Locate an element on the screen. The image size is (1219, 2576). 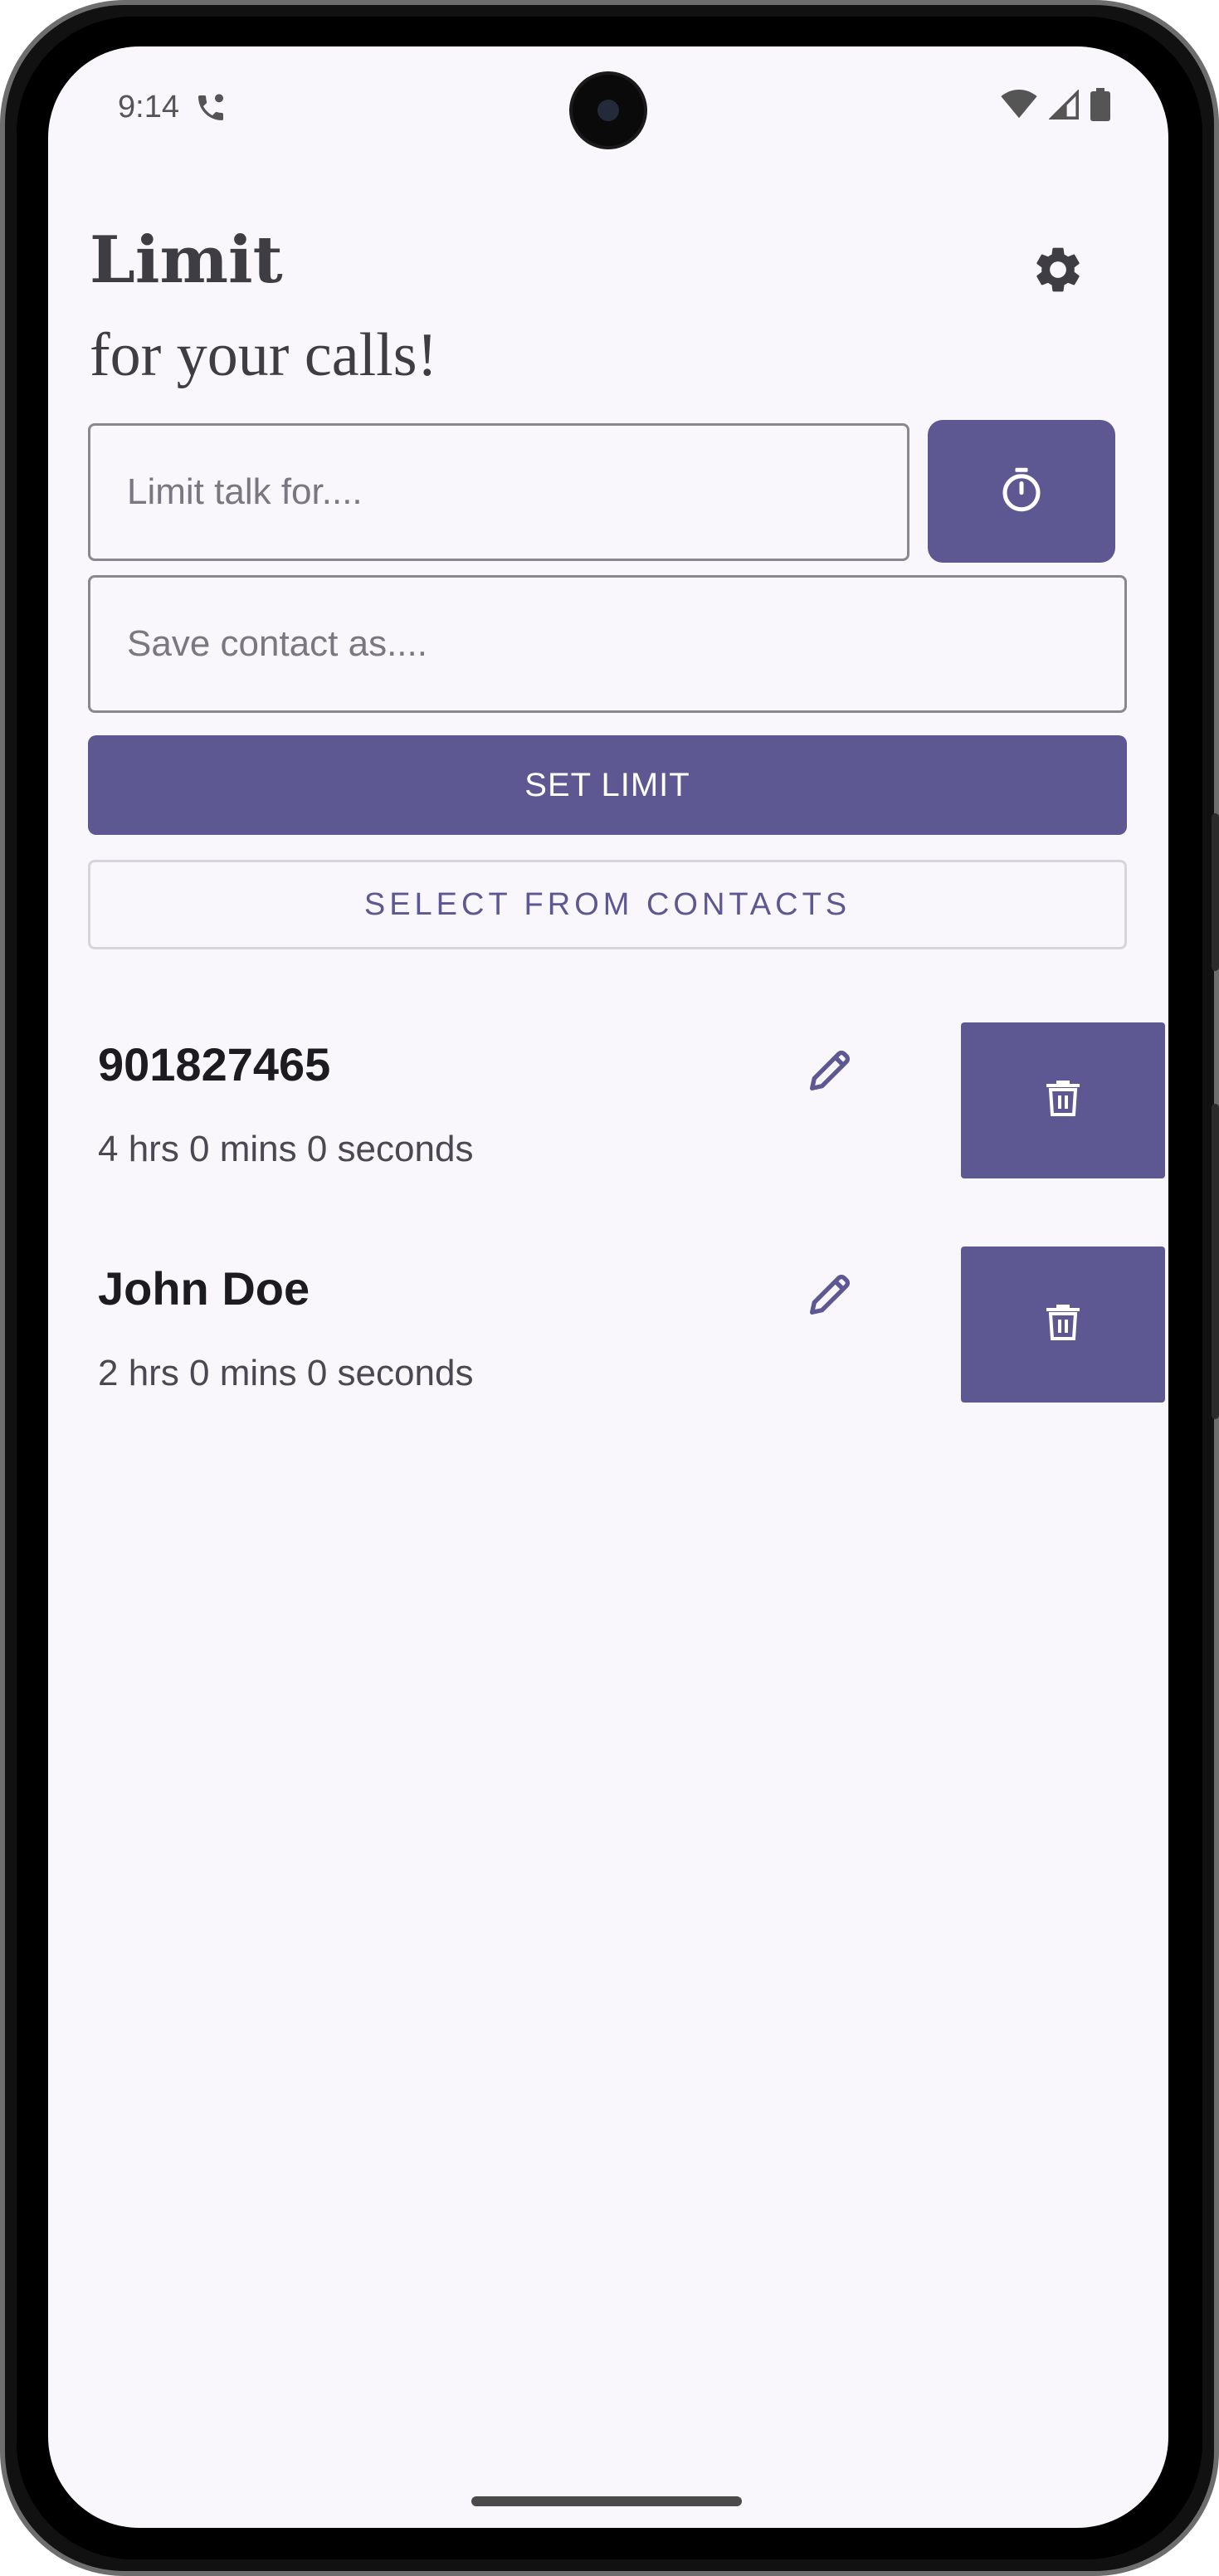
entry-duration: 4 hrs 0 mins 0 seconds is located at coordinates (286, 1149).